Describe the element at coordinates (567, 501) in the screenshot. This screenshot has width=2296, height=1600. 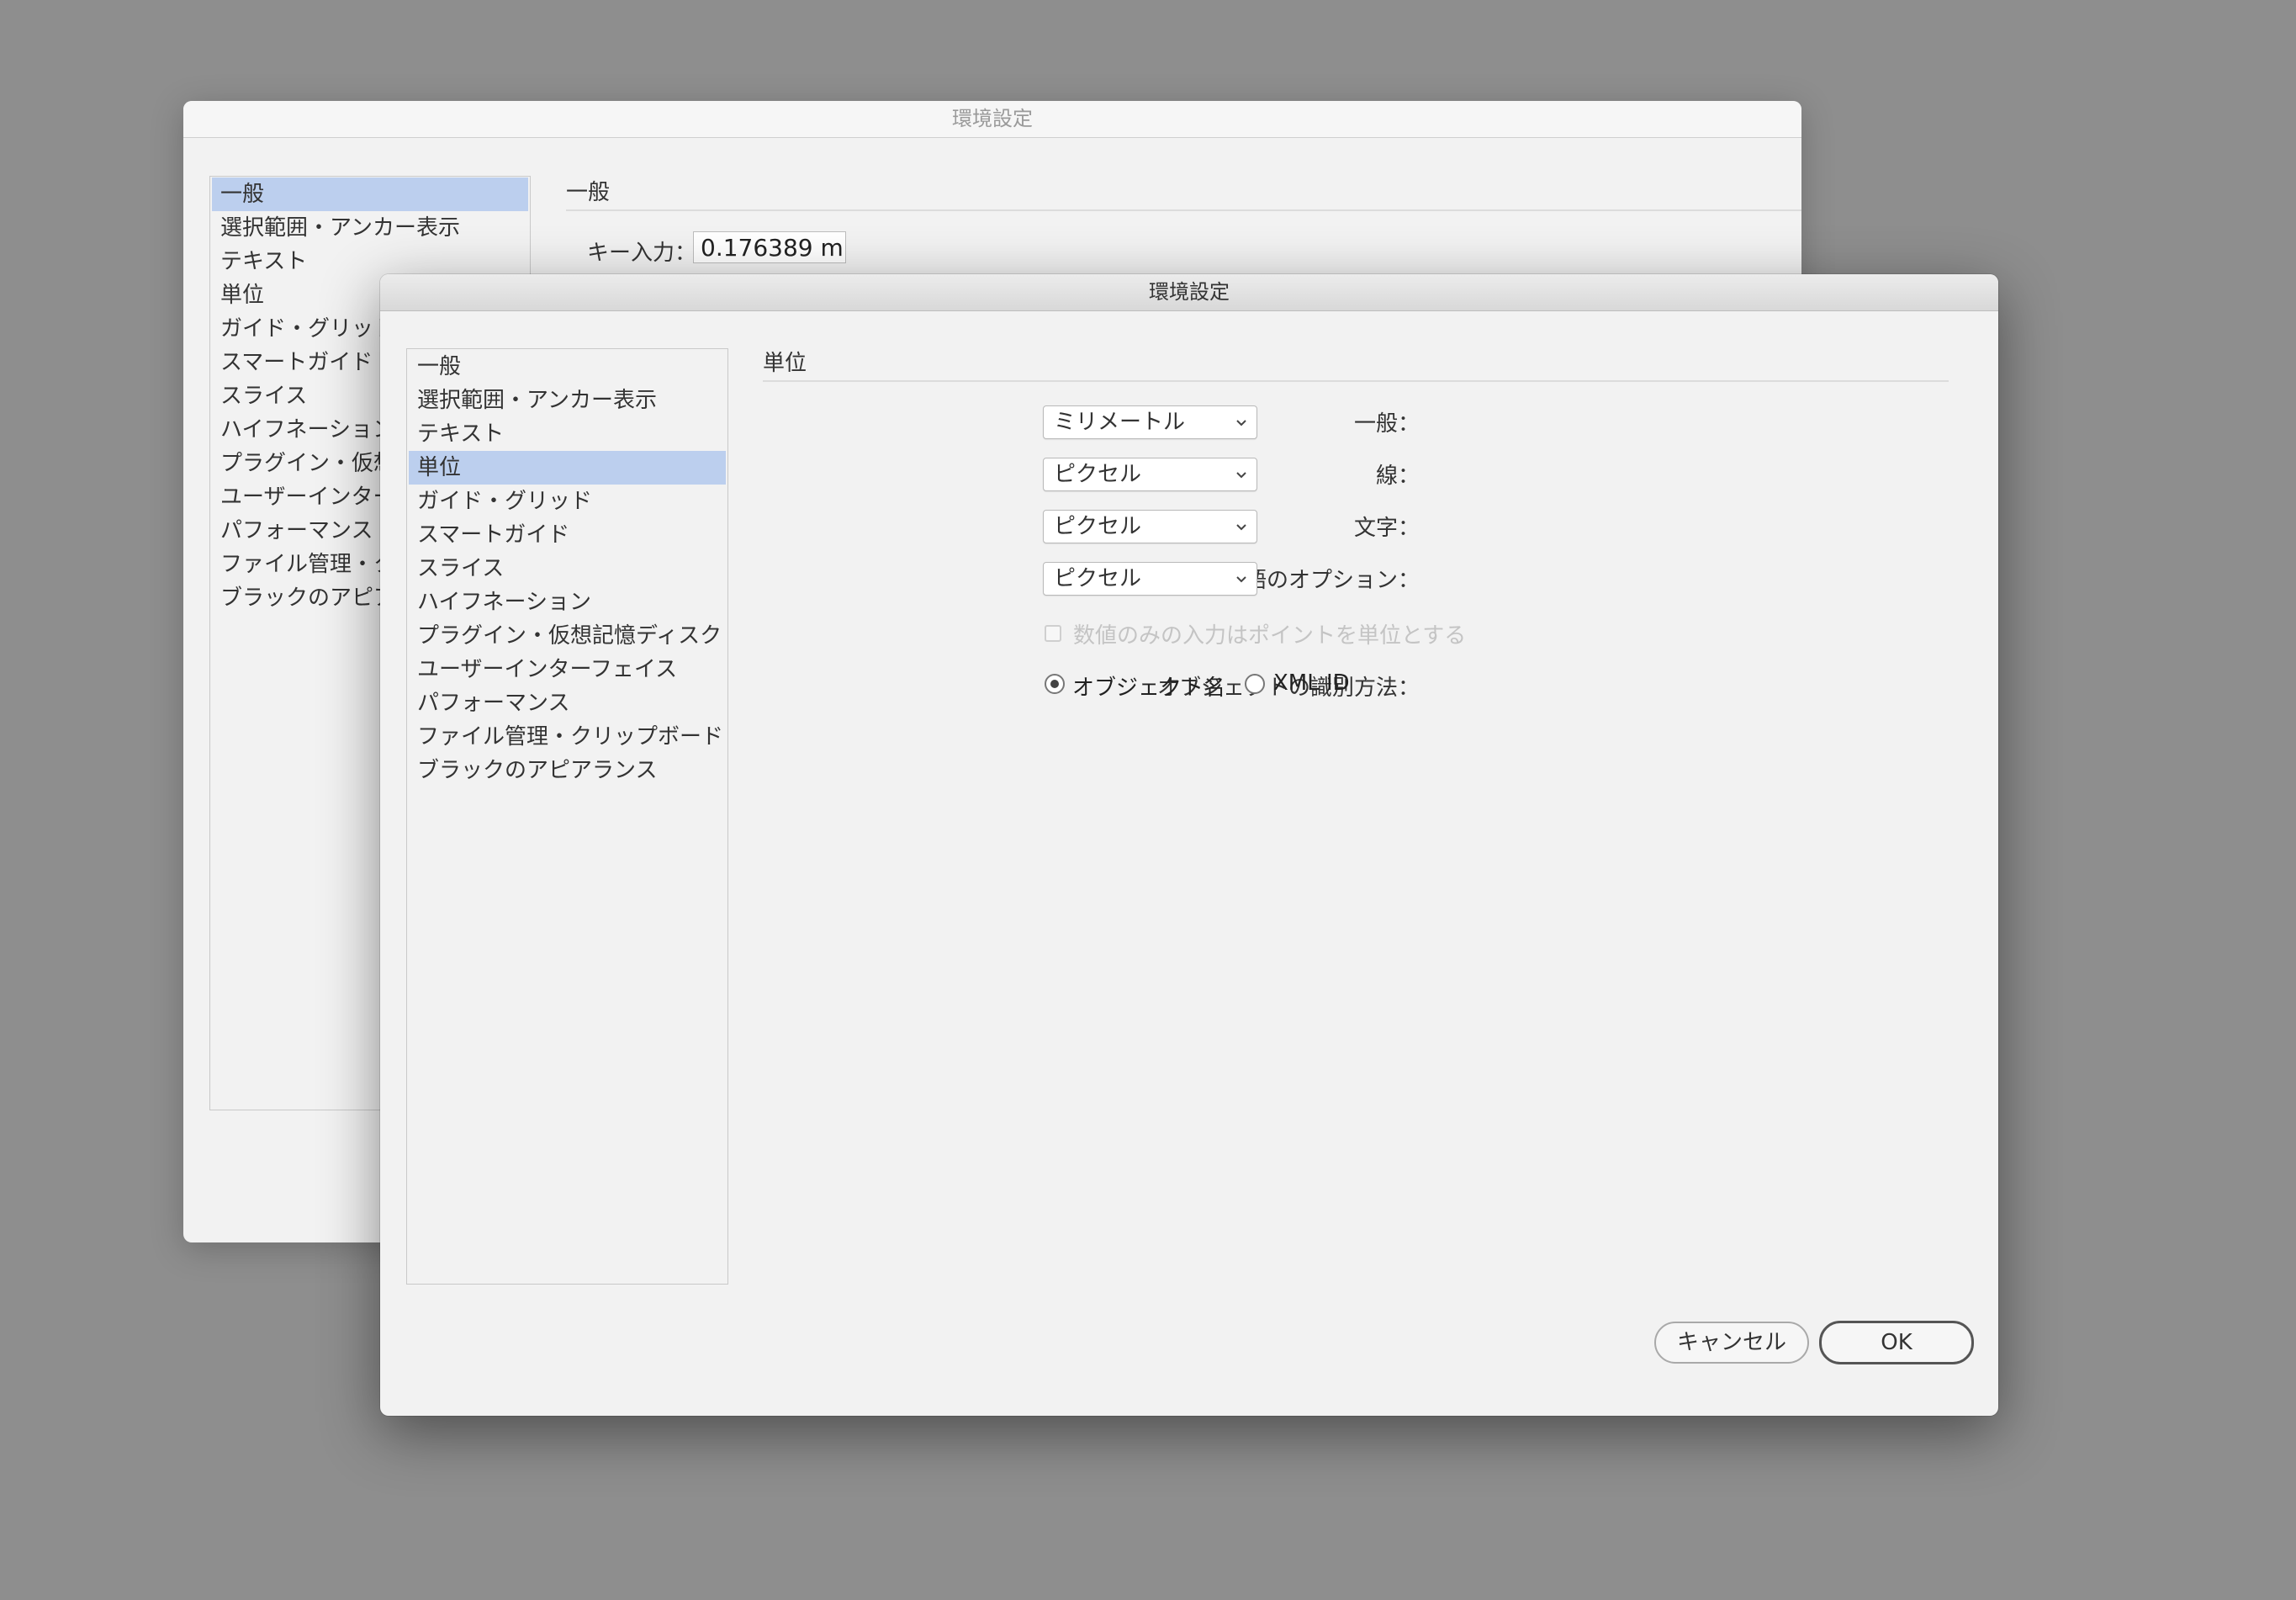
I see `sidebar-item: ガイド・グリッド` at that location.